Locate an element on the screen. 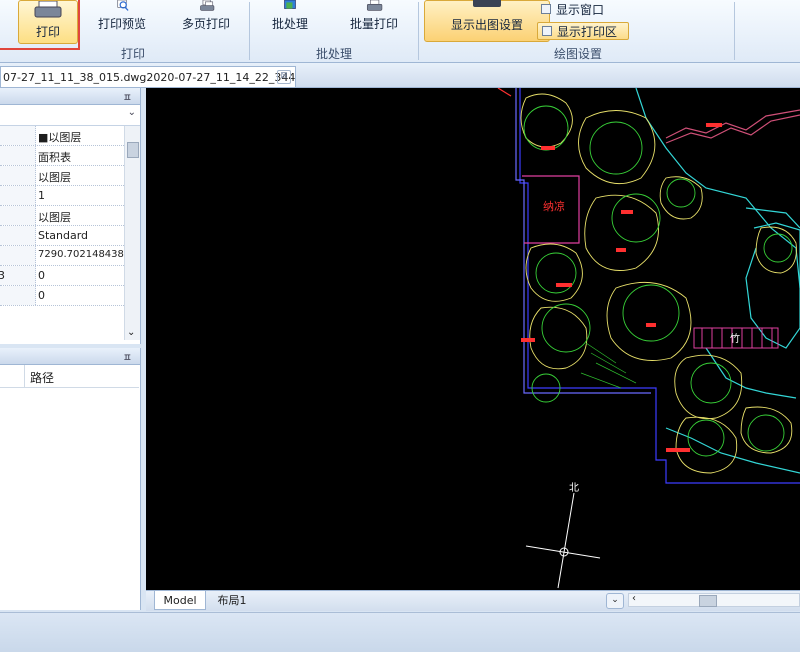  batch-print-button: 批量打印 is located at coordinates (374, 23).